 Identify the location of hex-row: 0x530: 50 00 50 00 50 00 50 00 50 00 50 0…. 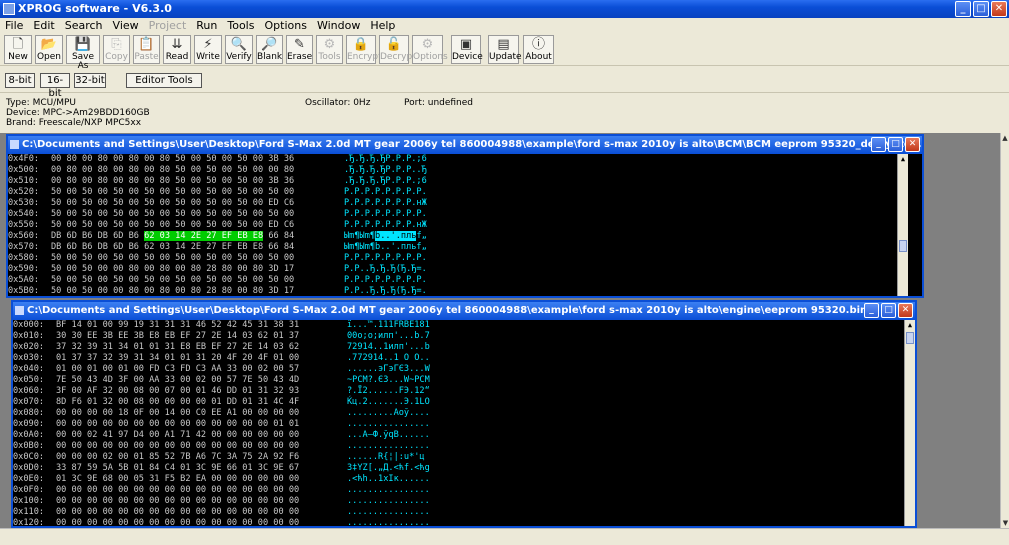
(448, 203).